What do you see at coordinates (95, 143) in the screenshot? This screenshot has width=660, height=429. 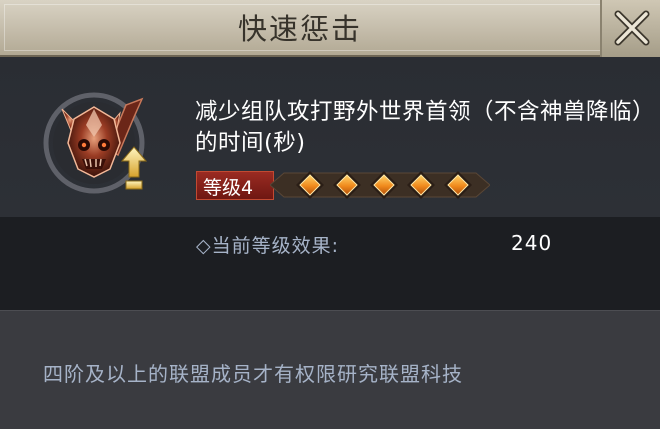 I see `demon-skull-emblem-icon` at bounding box center [95, 143].